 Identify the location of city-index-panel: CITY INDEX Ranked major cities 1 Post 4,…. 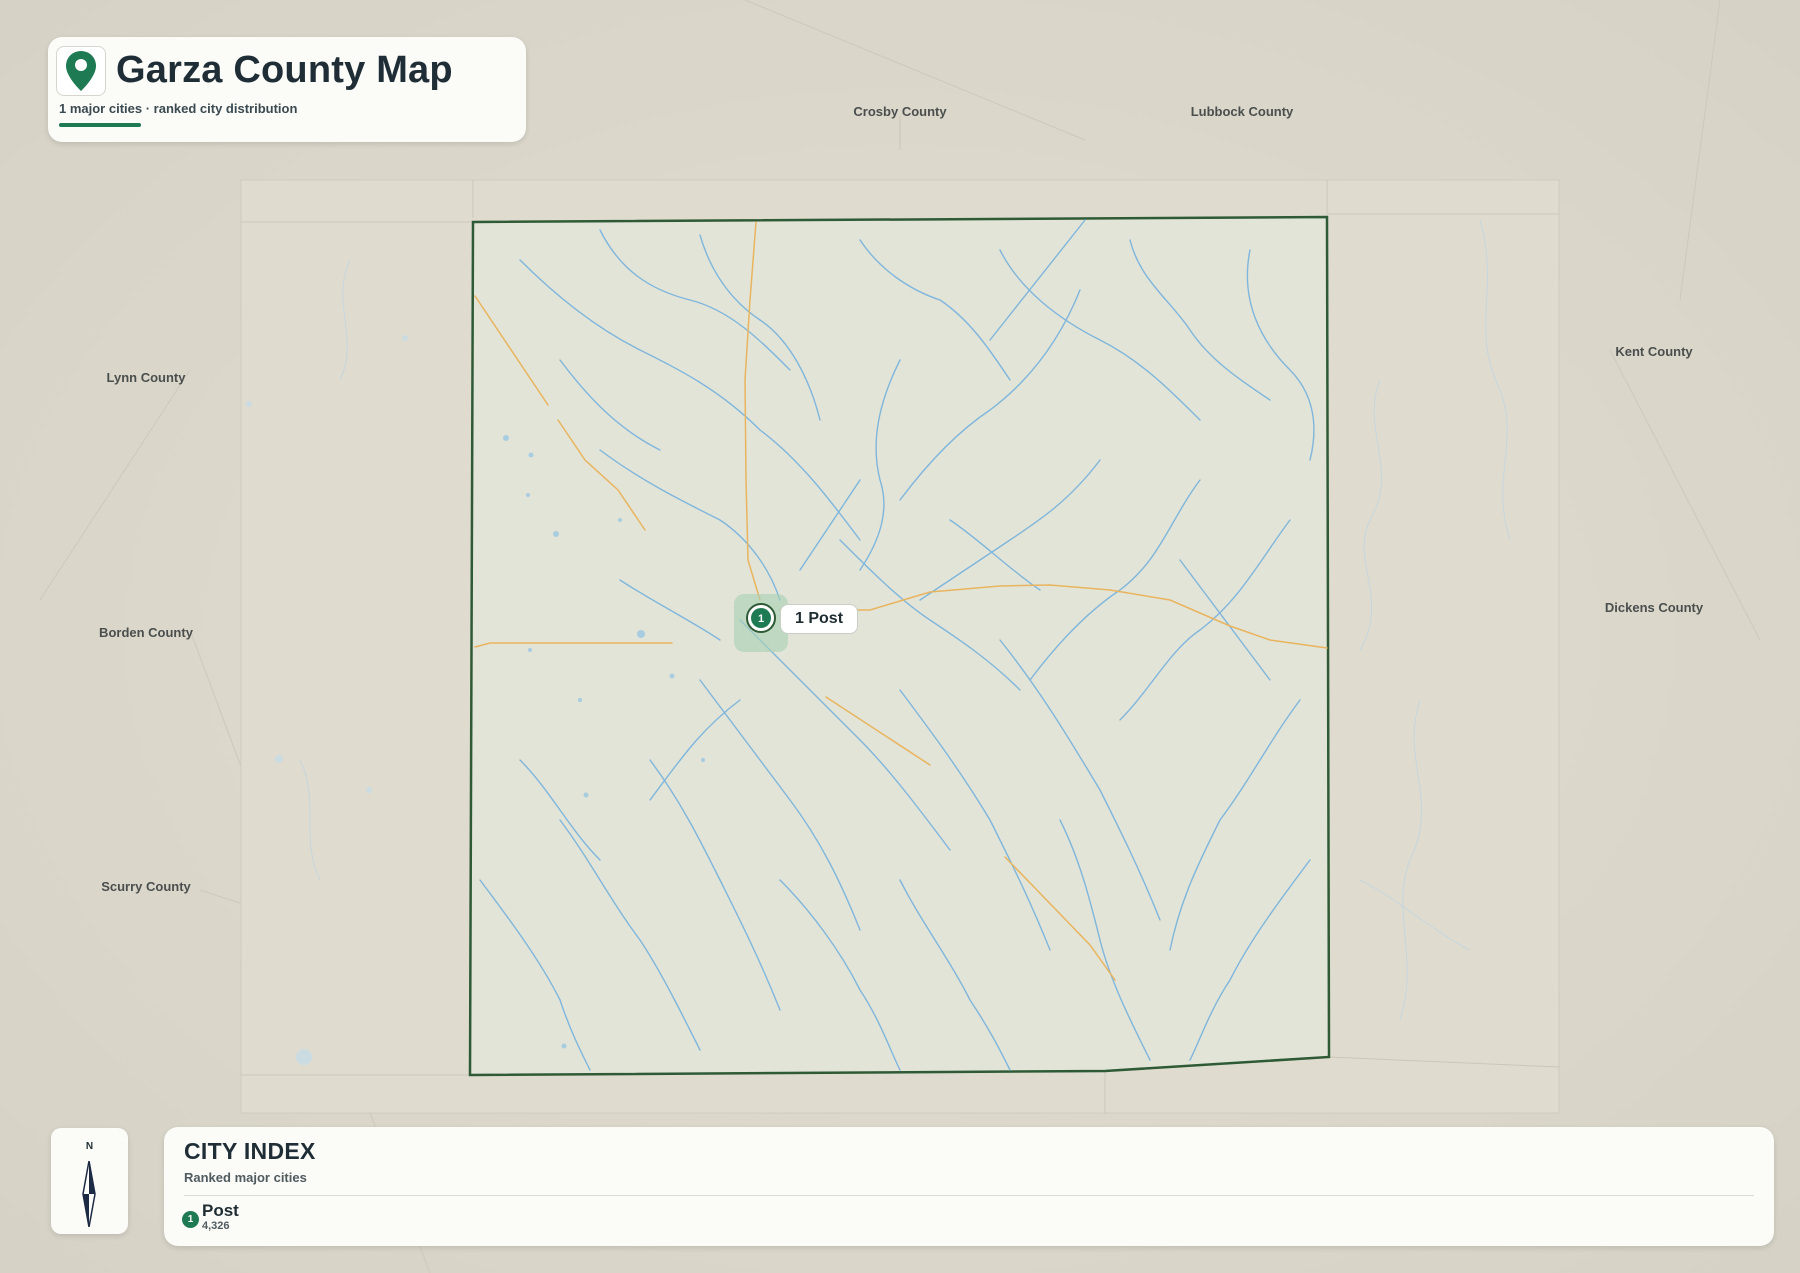
(969, 1186).